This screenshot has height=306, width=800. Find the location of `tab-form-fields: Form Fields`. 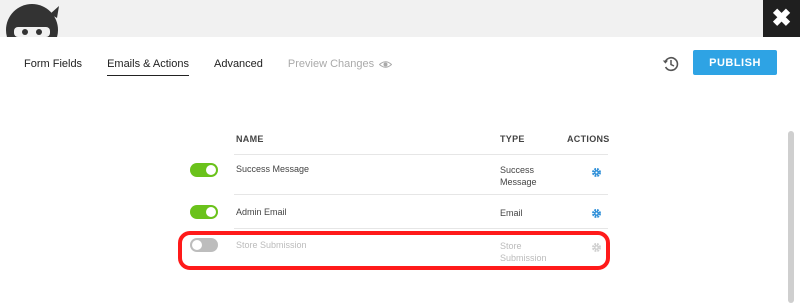

tab-form-fields: Form Fields is located at coordinates (53, 67).